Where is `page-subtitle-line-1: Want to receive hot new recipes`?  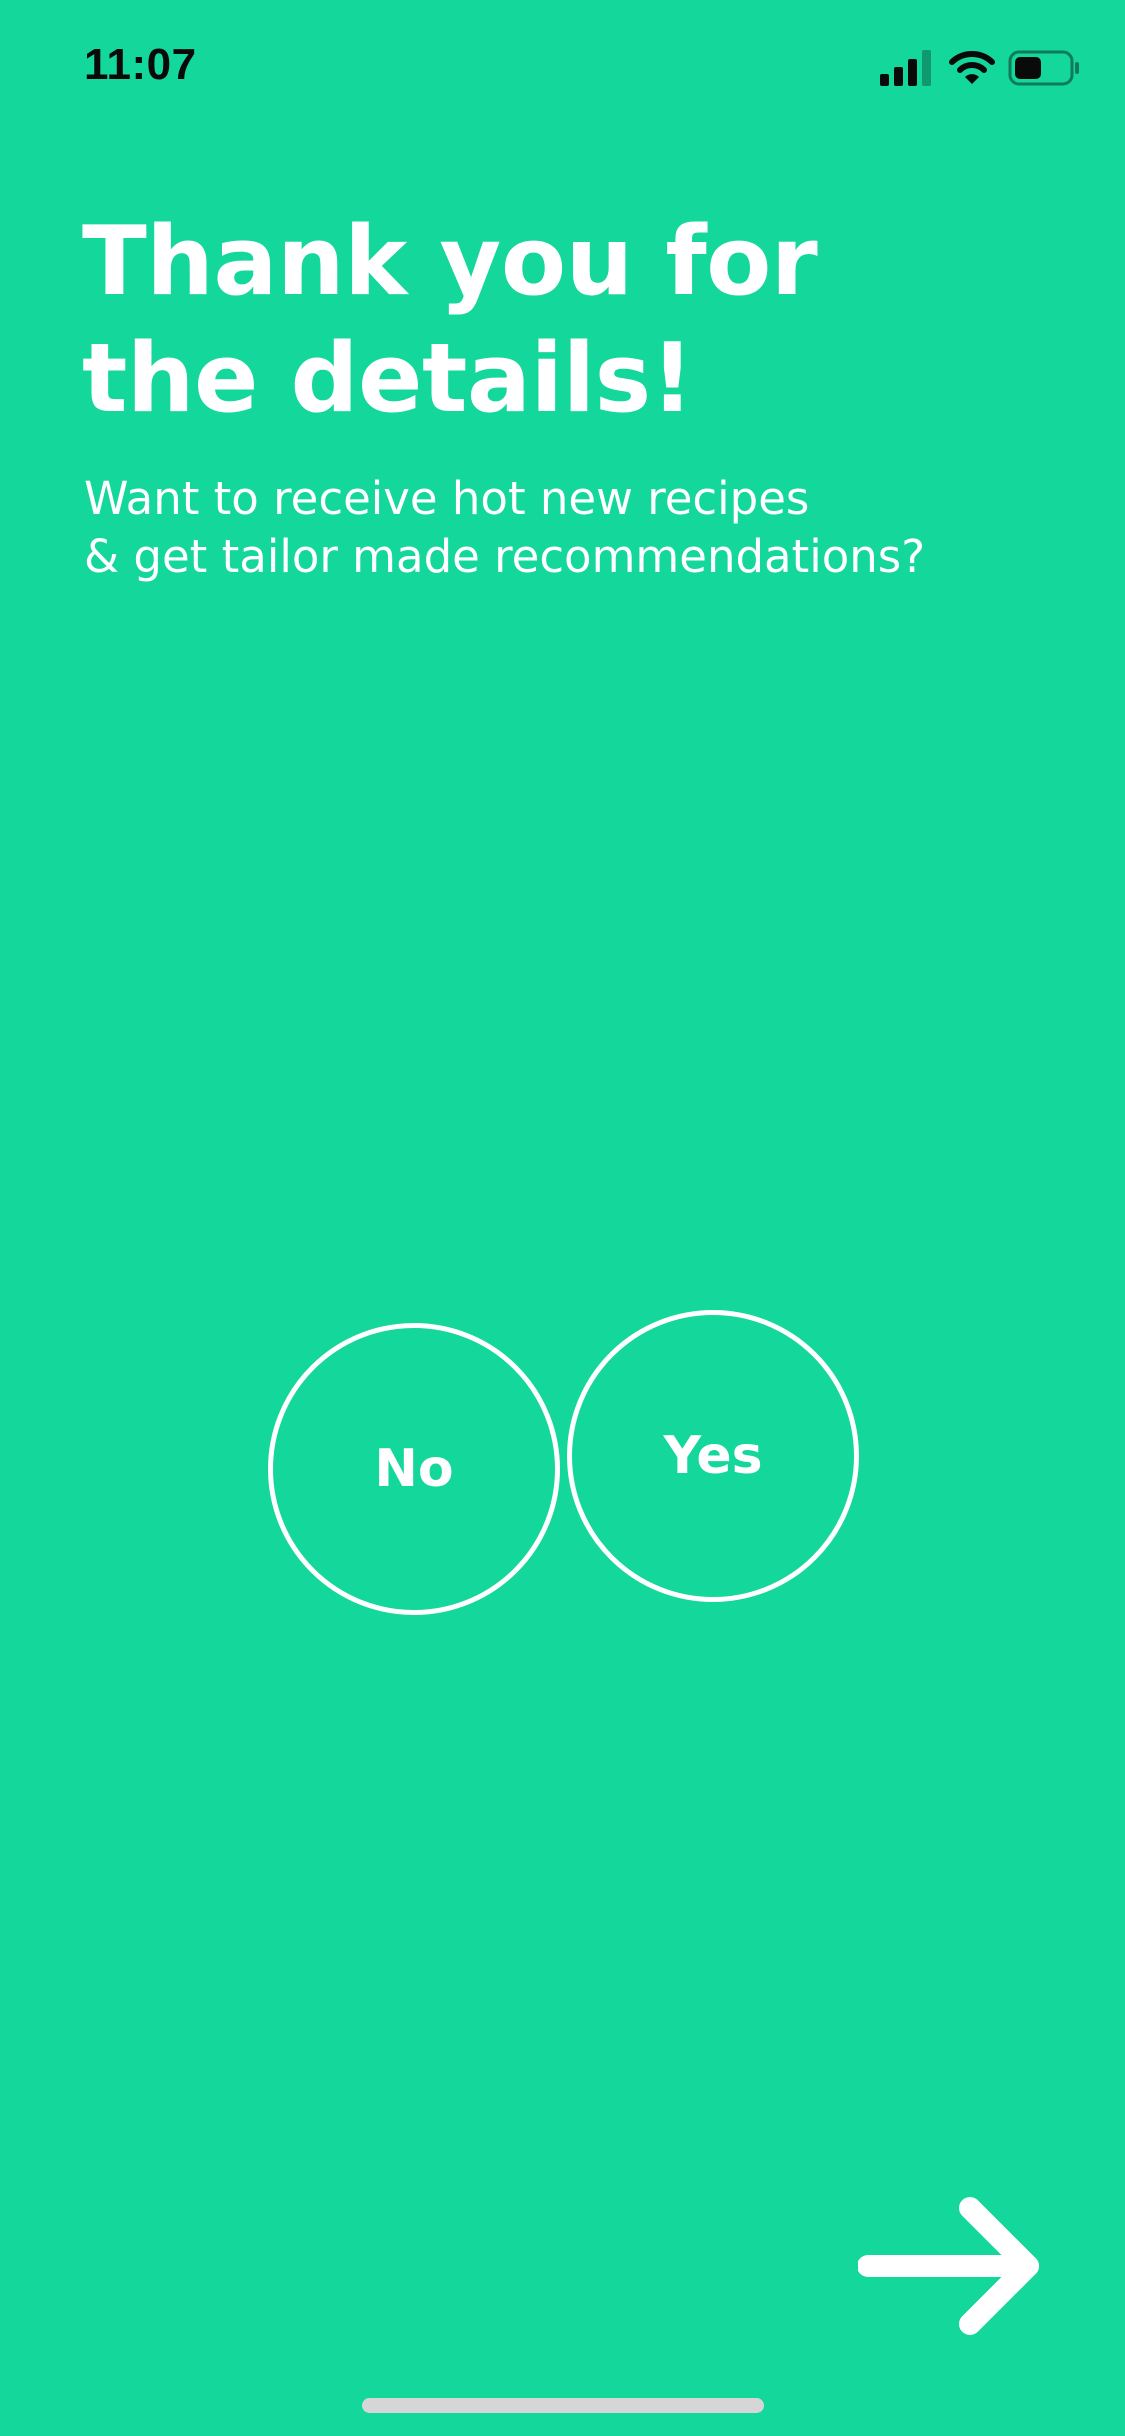 page-subtitle-line-1: Want to receive hot new recipes is located at coordinates (447, 498).